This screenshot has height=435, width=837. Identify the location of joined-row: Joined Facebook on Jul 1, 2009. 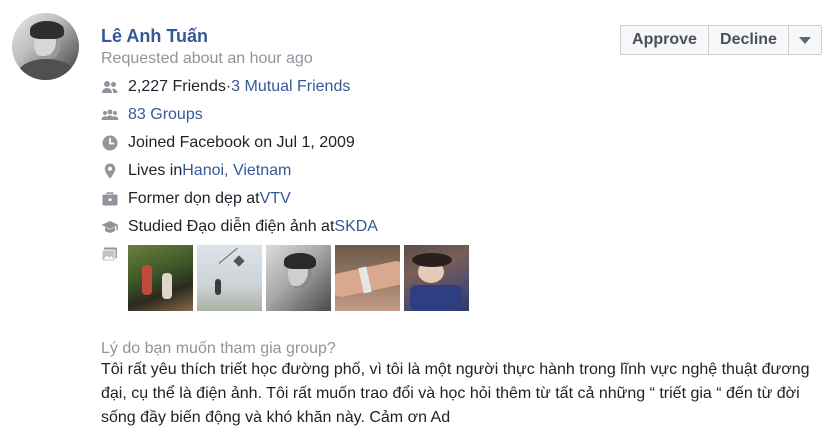
(228, 143).